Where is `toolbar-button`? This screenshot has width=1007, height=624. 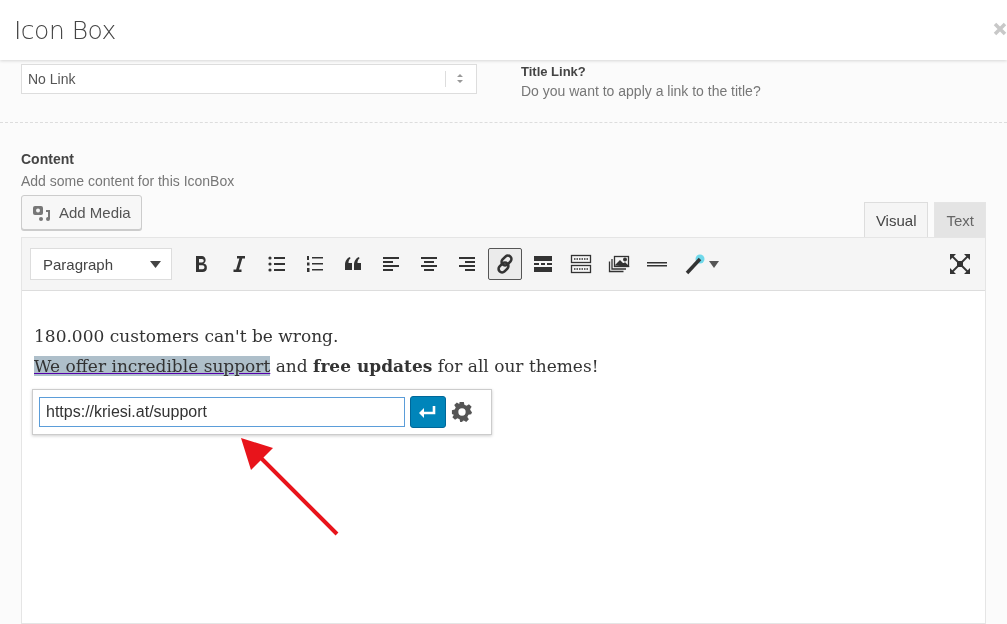 toolbar-button is located at coordinates (505, 264).